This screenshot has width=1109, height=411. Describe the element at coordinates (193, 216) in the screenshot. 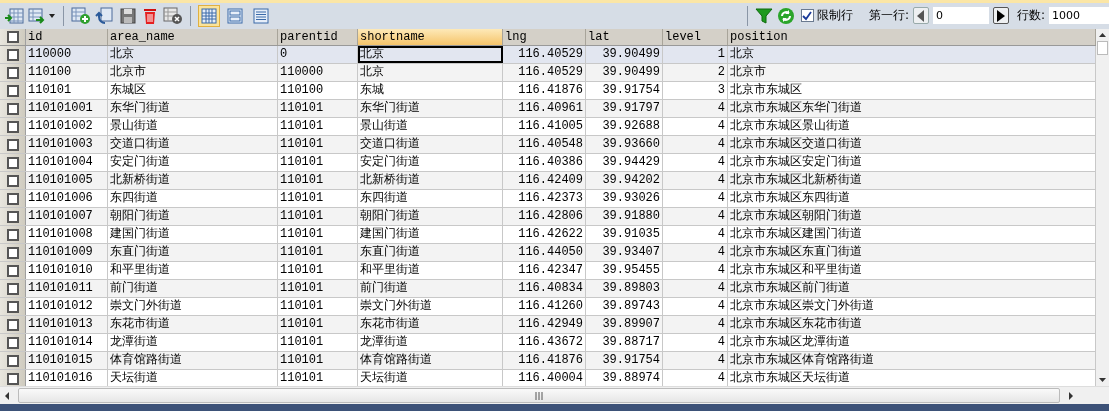

I see `table-cell: 朝阳门街道` at that location.